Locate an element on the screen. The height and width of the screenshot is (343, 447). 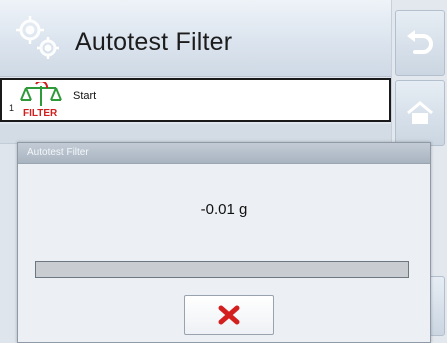
home-button is located at coordinates (420, 113).